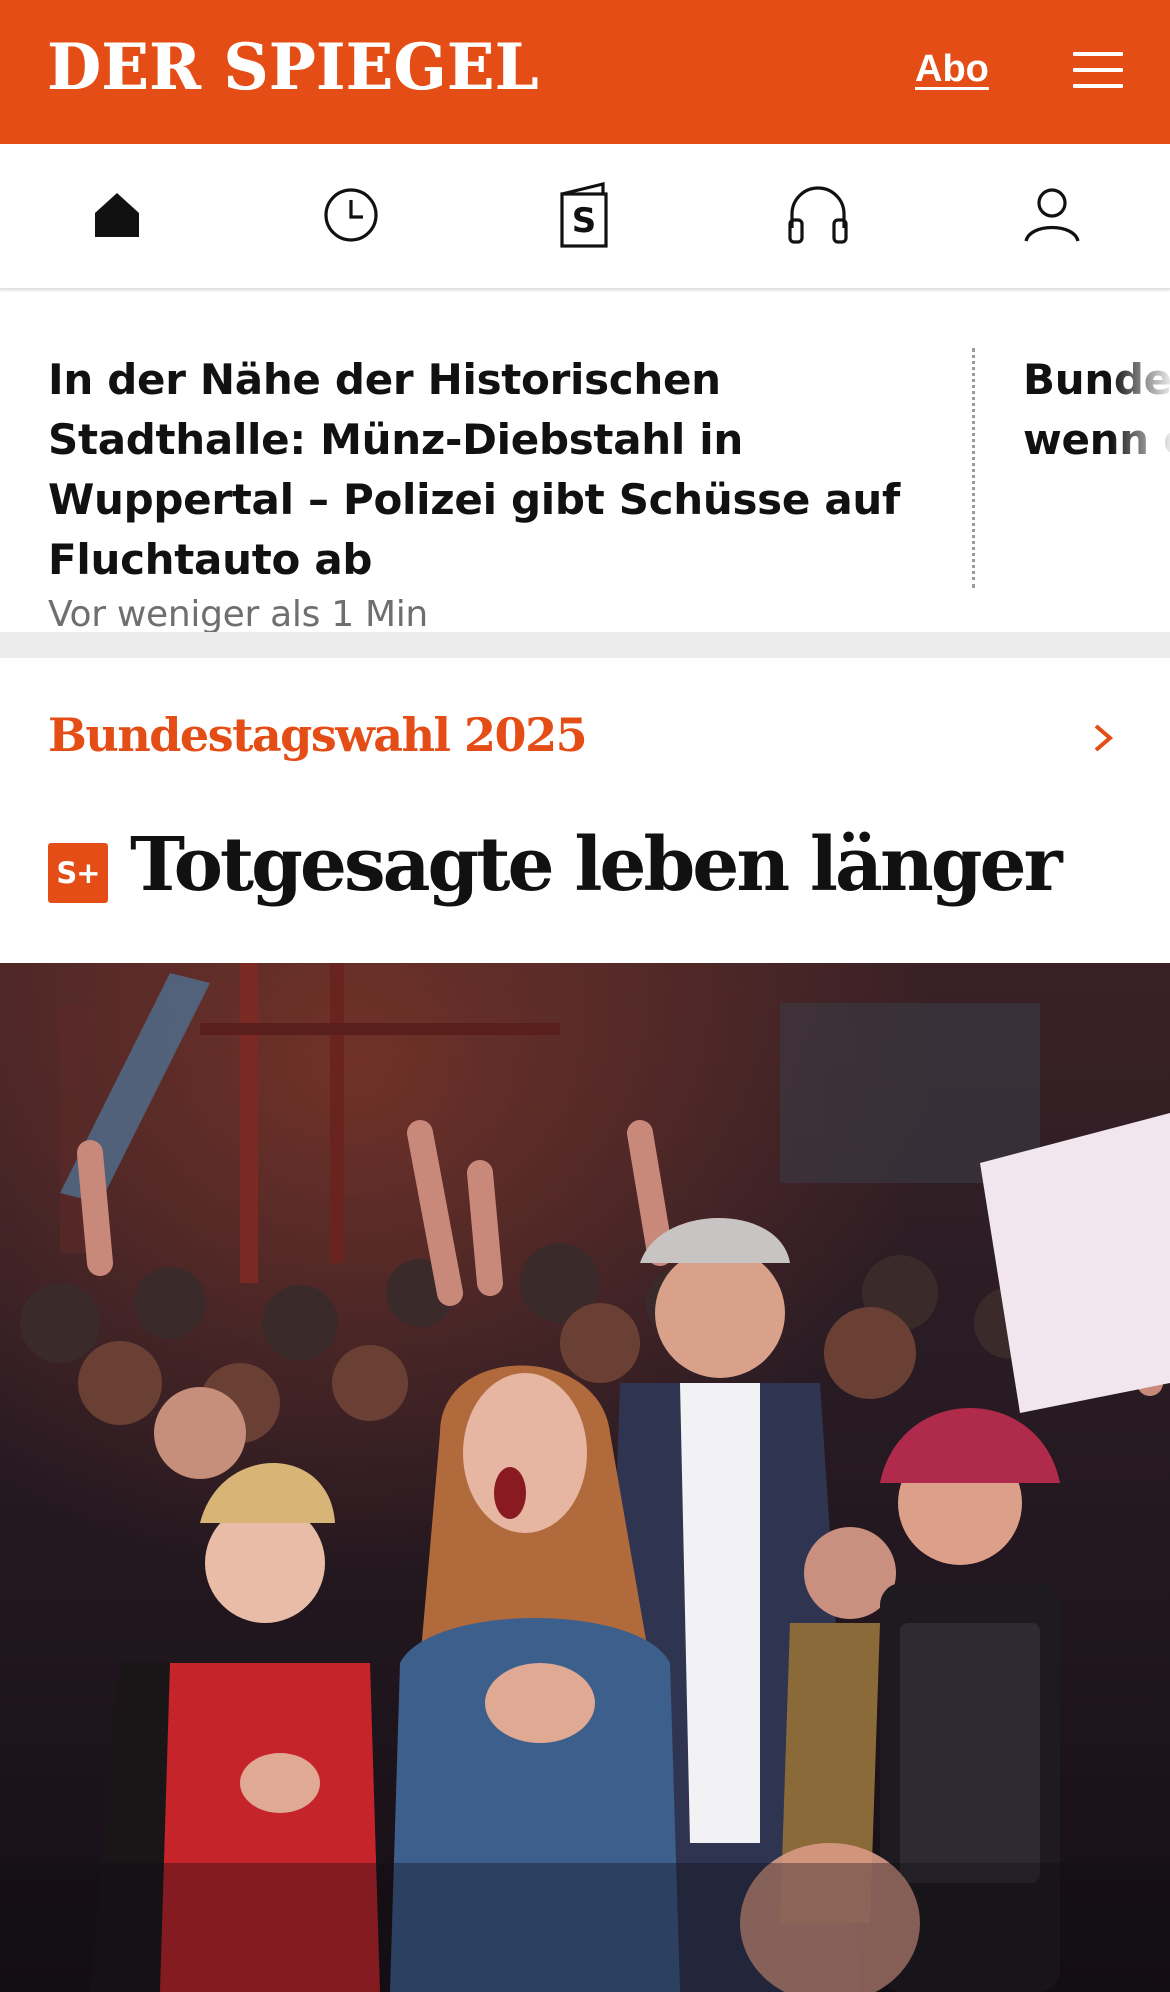 Image resolution: width=1170 pixels, height=1992 pixels. I want to click on ticker-timestamp: Vor weniger als 1 Min, so click(238, 613).